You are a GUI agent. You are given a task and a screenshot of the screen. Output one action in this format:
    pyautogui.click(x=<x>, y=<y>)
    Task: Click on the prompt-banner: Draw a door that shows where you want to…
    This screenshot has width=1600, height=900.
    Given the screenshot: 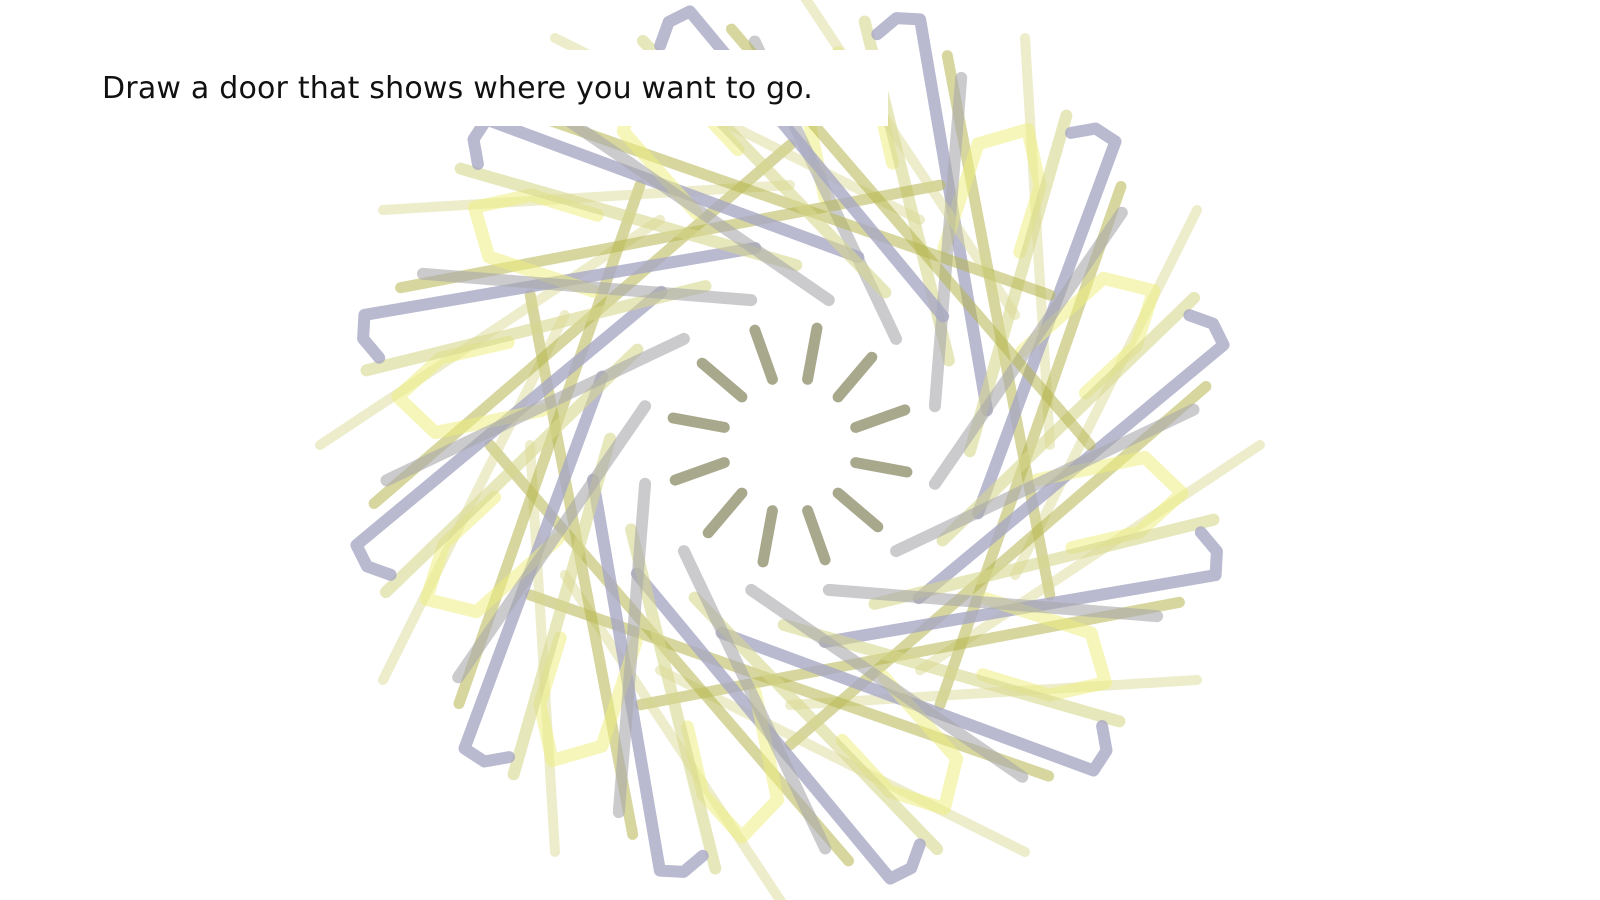 What is the action you would take?
    pyautogui.click(x=488, y=88)
    